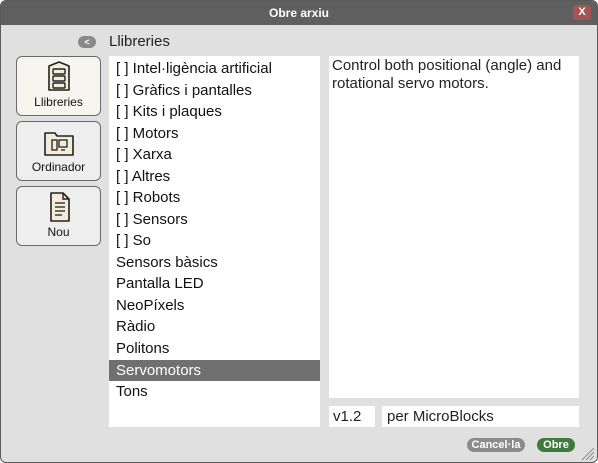  I want to click on list-item: [ ] Motors, so click(214, 133).